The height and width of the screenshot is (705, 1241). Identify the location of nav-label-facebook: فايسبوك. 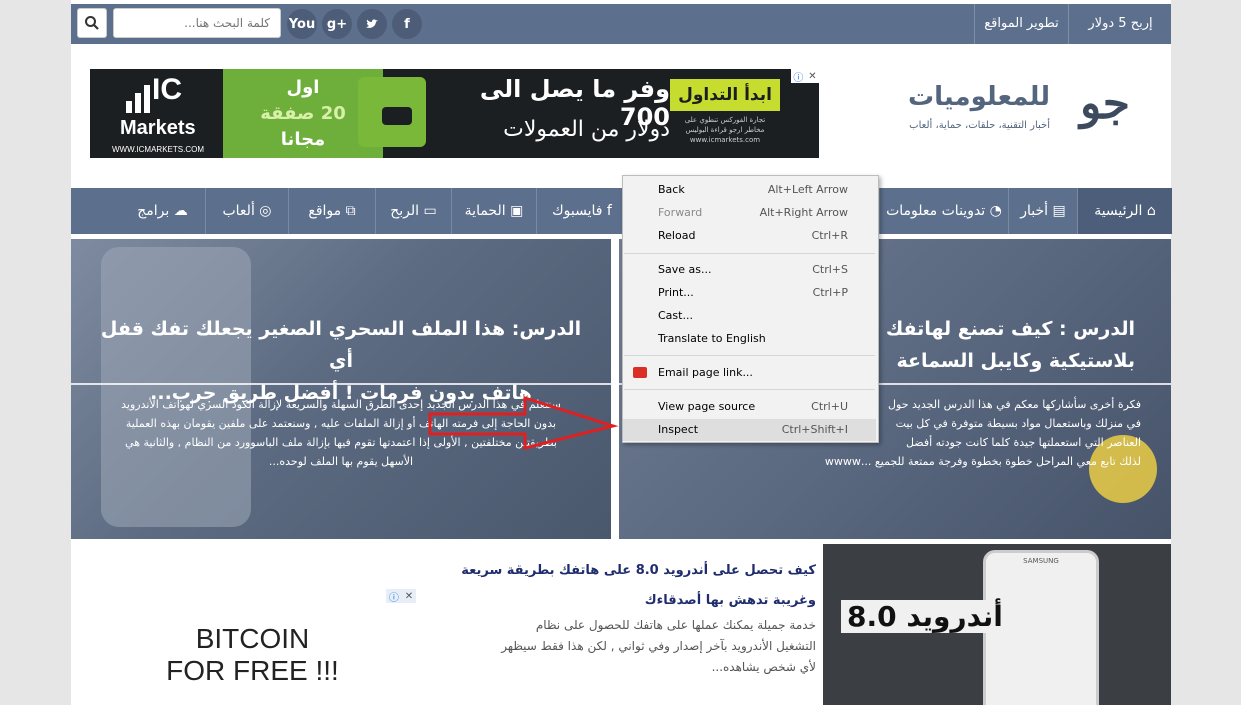
(577, 211).